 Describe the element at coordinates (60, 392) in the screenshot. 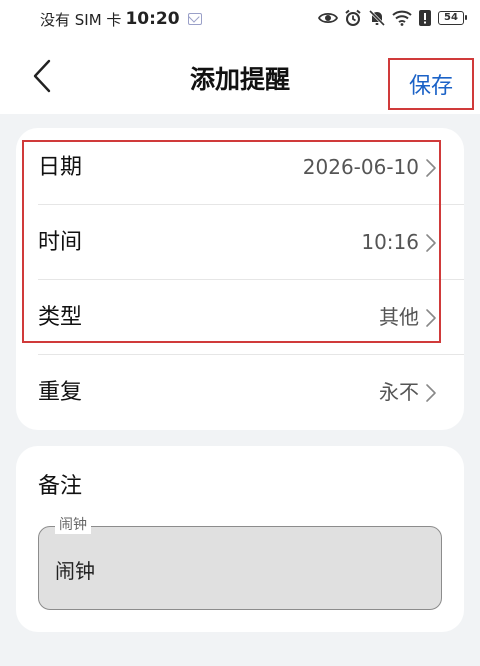

I see `repeat-label: 重复` at that location.